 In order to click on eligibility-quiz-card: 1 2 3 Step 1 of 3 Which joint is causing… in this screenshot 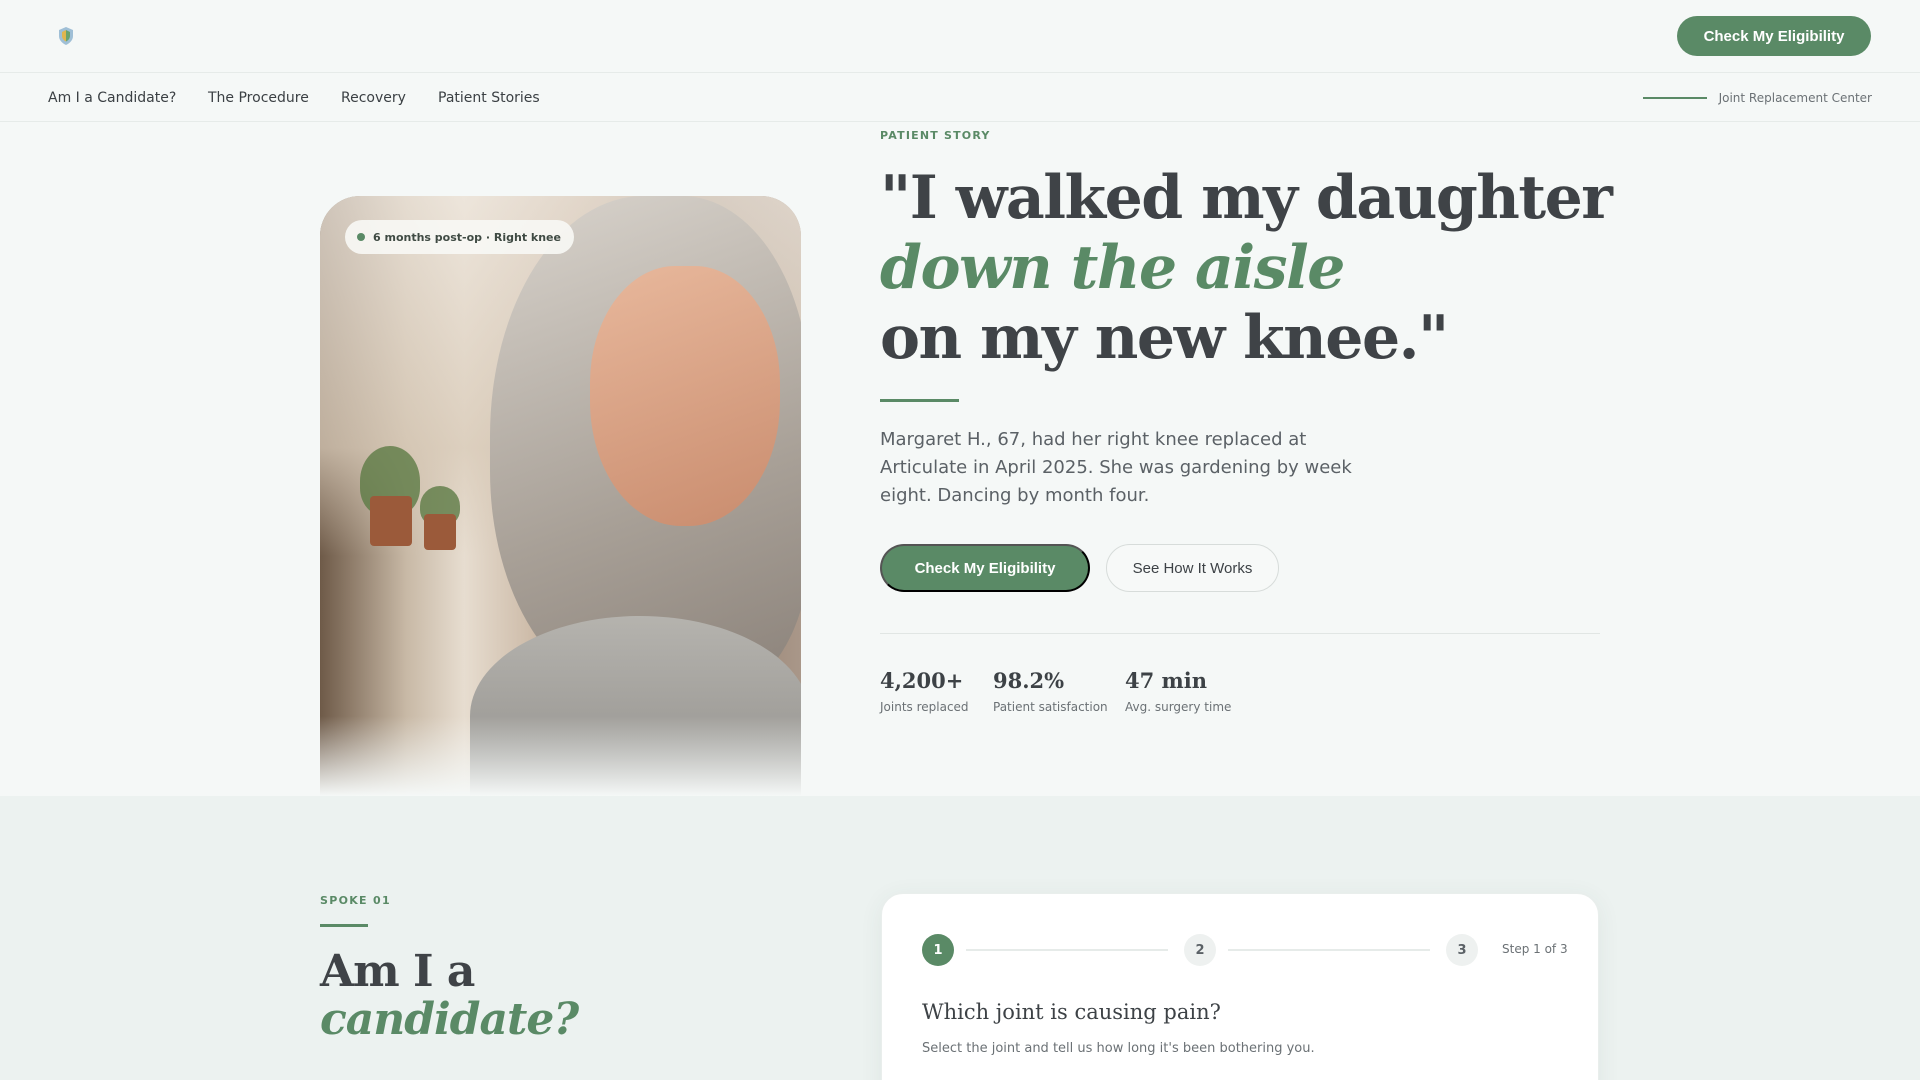, I will do `click(1240, 986)`.